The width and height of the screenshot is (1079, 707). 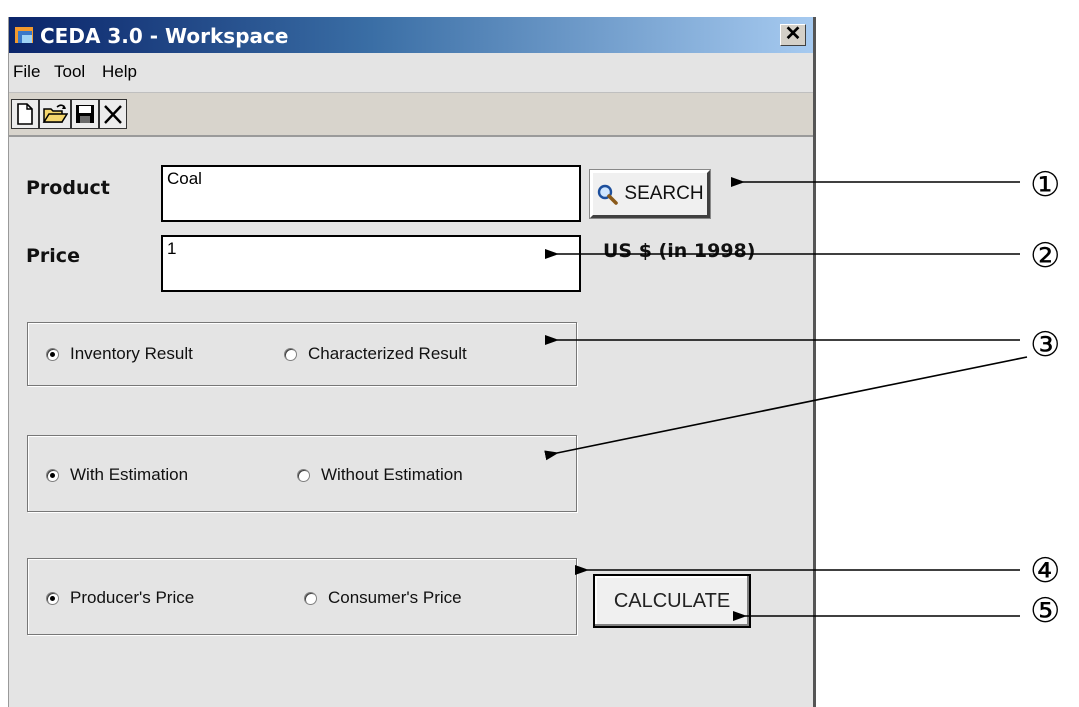 What do you see at coordinates (1045, 185) in the screenshot?
I see `callout-1: ①` at bounding box center [1045, 185].